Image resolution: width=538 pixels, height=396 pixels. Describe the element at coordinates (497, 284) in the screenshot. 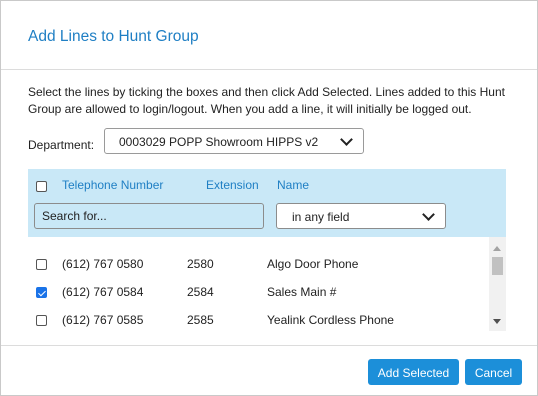

I see `list-scrollbar` at that location.